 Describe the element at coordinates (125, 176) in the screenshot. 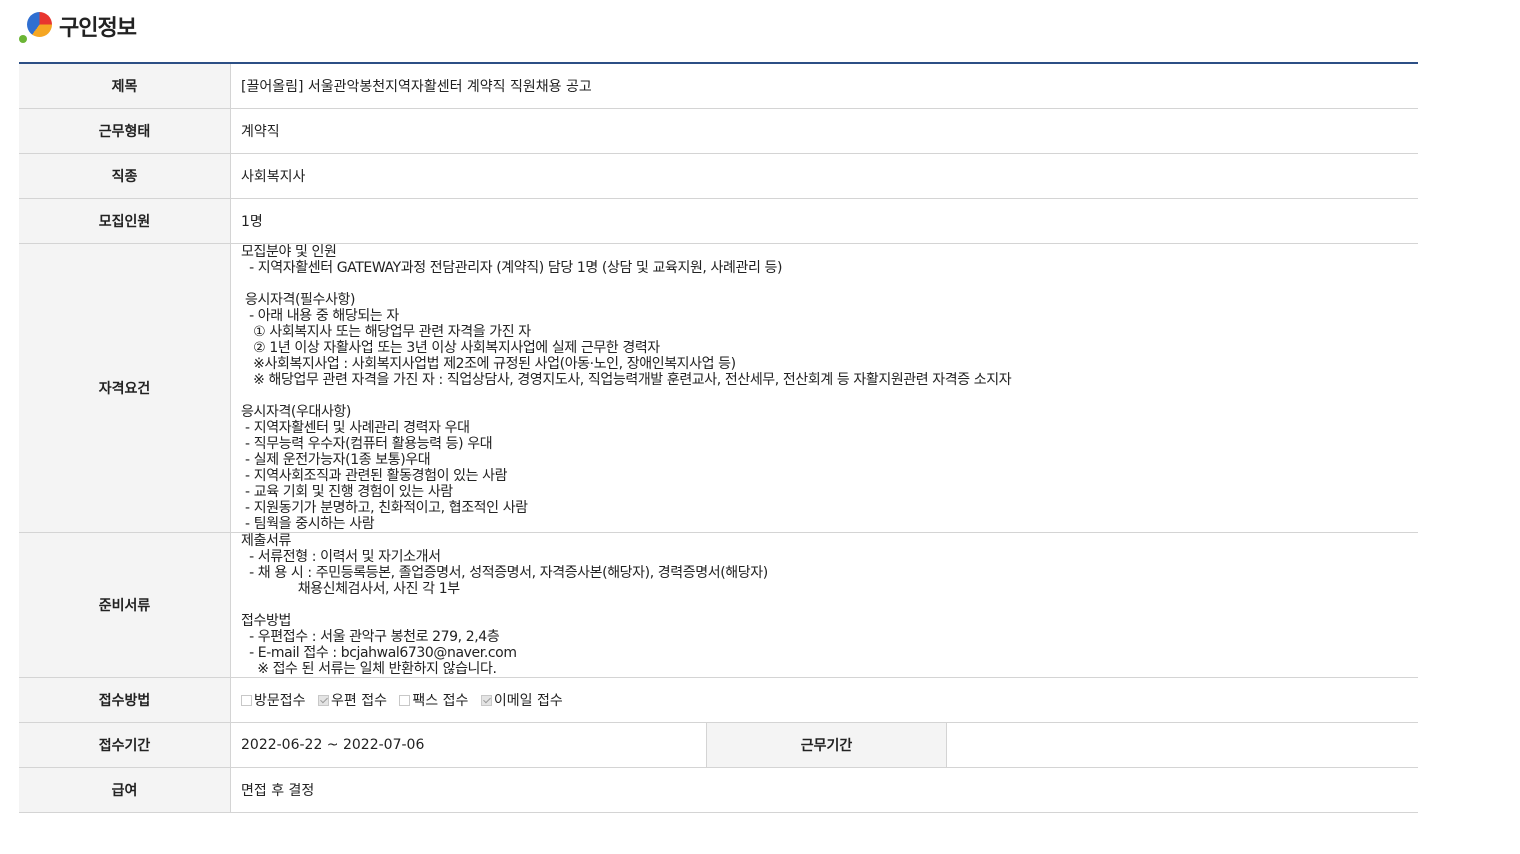

I see `row-label: 직종` at that location.